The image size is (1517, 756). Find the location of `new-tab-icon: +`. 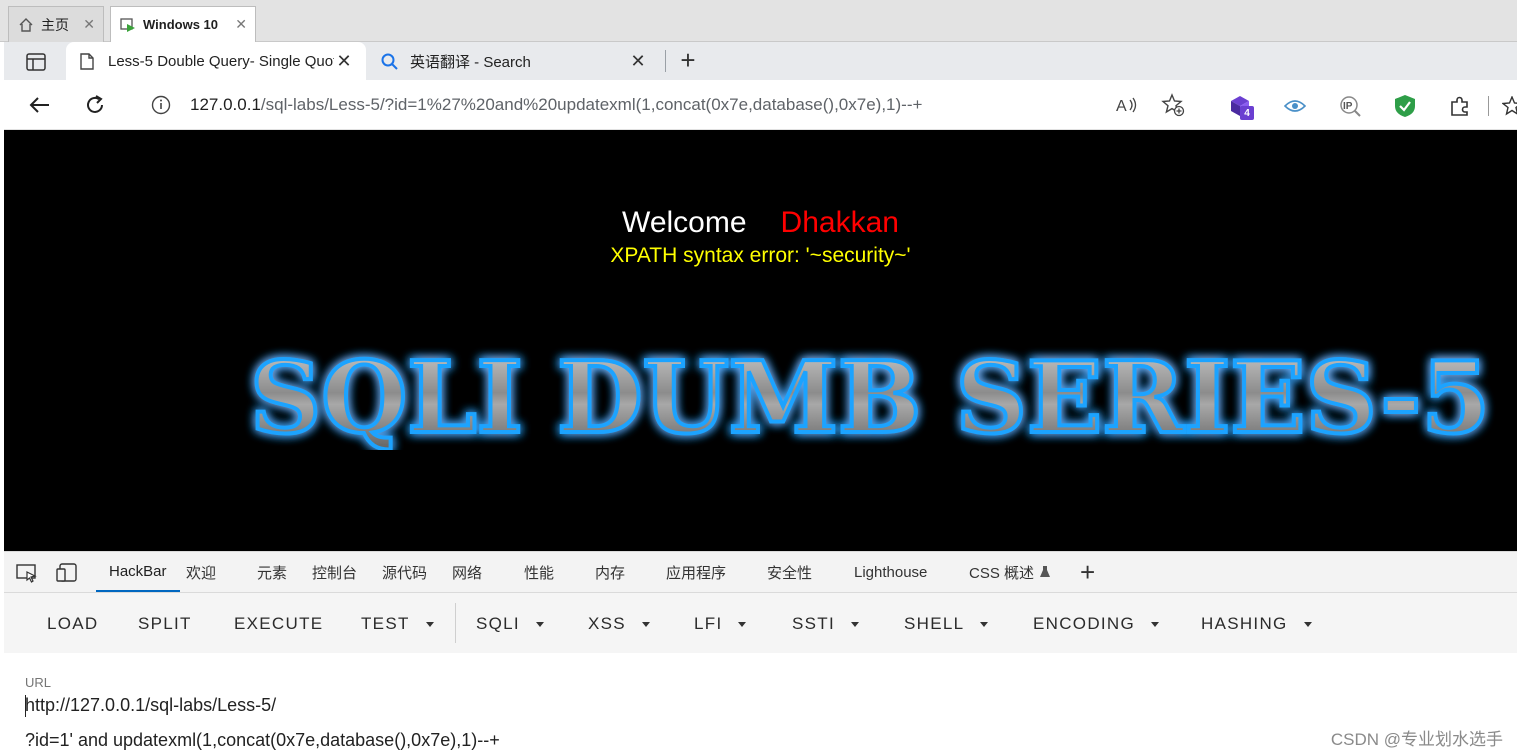

new-tab-icon: + is located at coordinates (688, 61).